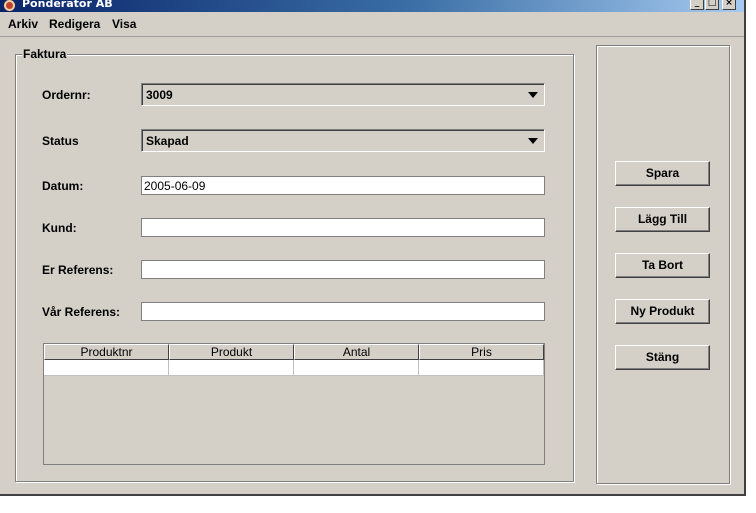  Describe the element at coordinates (63, 186) in the screenshot. I see `datum-label: Datum:` at that location.